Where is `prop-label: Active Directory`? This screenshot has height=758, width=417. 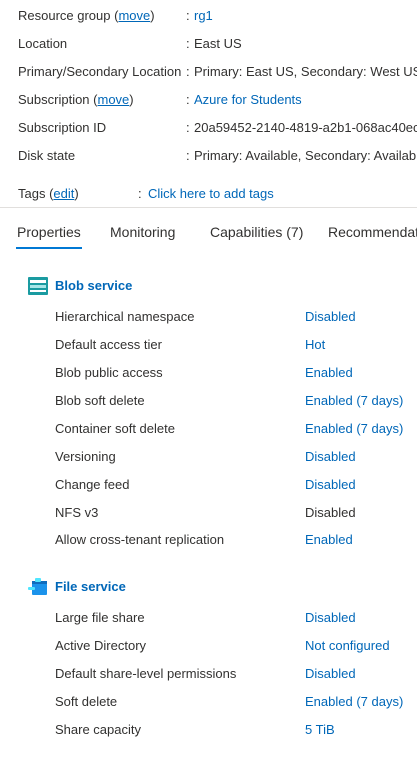
prop-label: Active Directory is located at coordinates (101, 645).